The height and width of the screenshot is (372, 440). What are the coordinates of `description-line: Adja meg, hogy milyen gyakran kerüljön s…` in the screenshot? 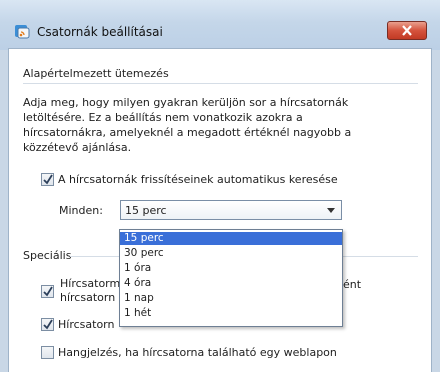 It's located at (186, 102).